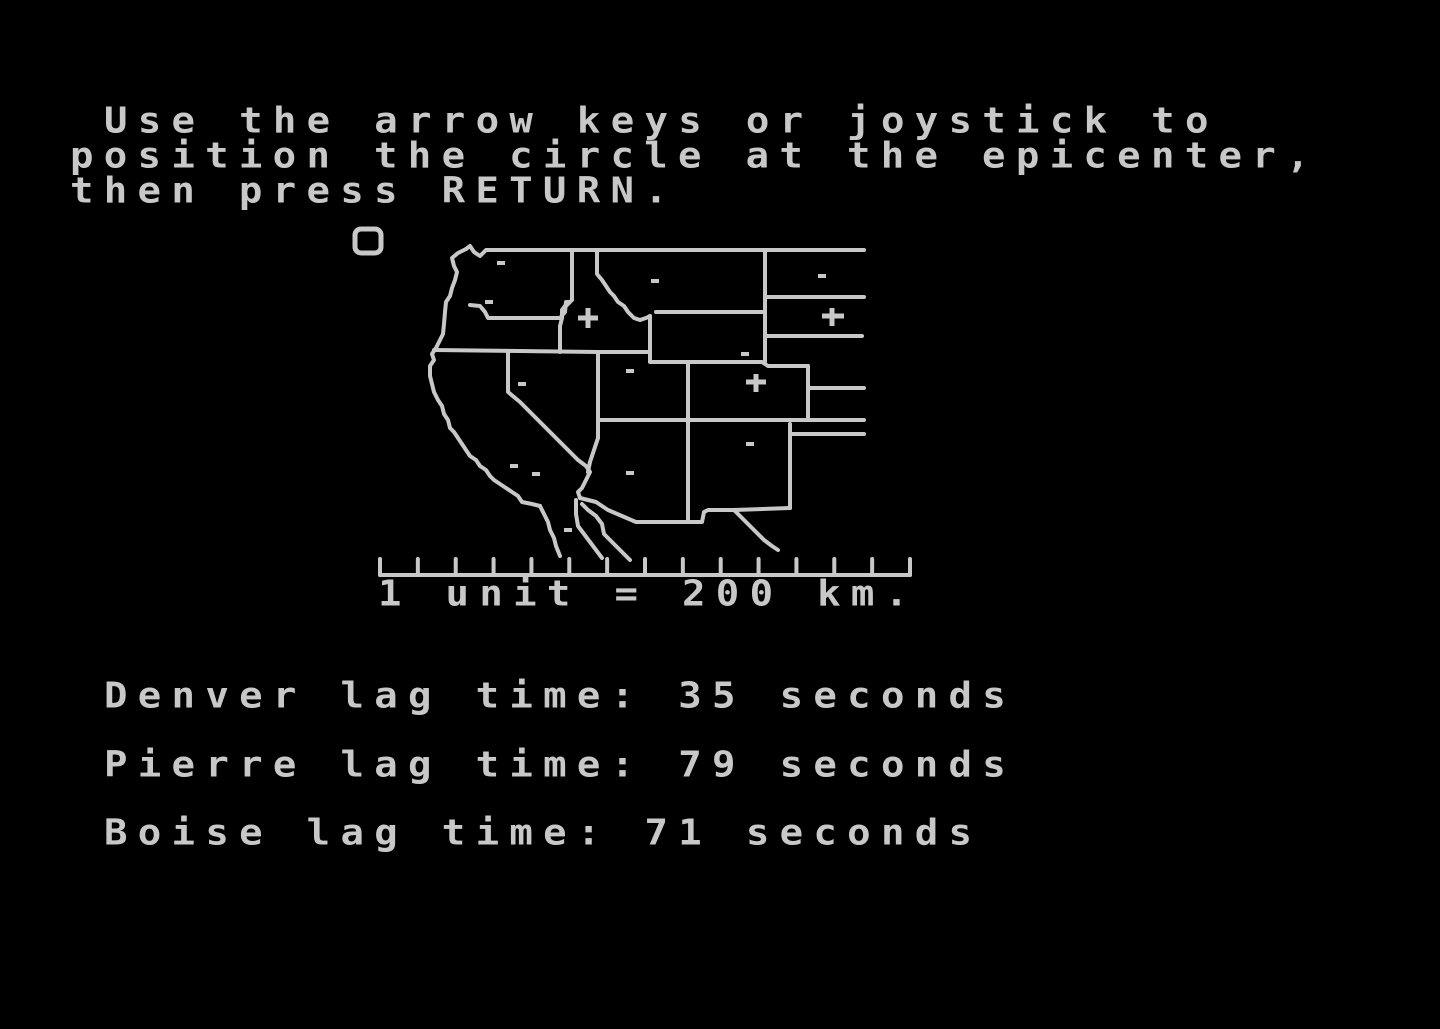 This screenshot has height=1029, width=1440. What do you see at coordinates (665, 251) in the screenshot?
I see `northern-border` at bounding box center [665, 251].